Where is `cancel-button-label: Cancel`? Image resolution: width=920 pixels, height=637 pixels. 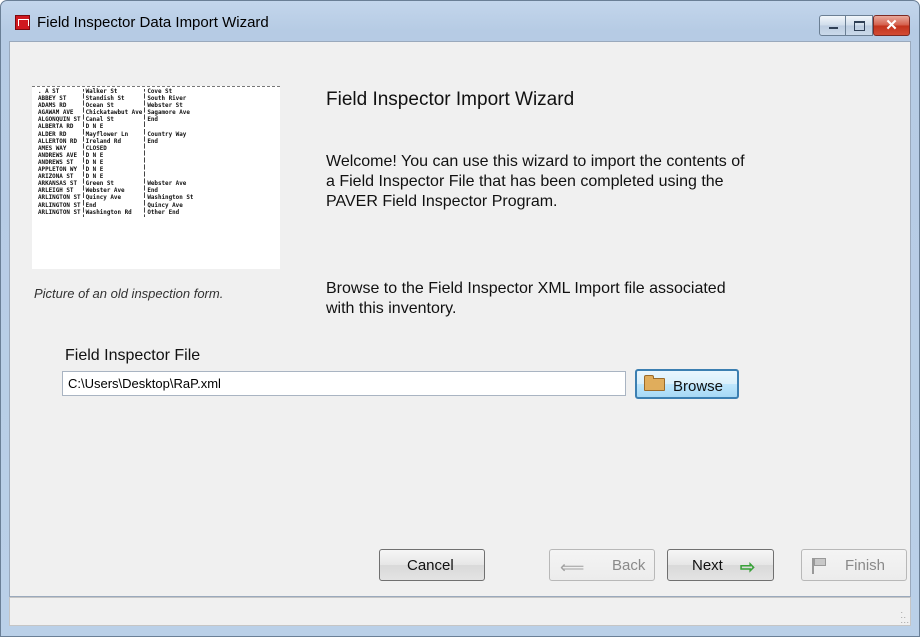
cancel-button-label: Cancel is located at coordinates (430, 565).